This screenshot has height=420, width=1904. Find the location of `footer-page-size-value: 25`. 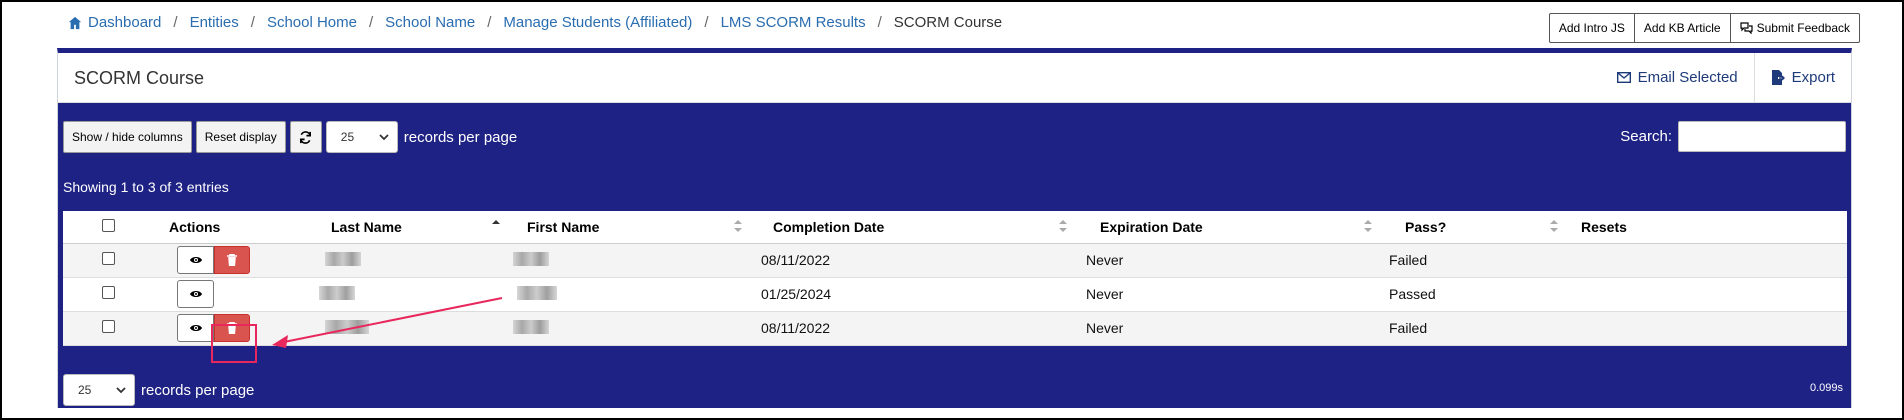

footer-page-size-value: 25 is located at coordinates (85, 390).